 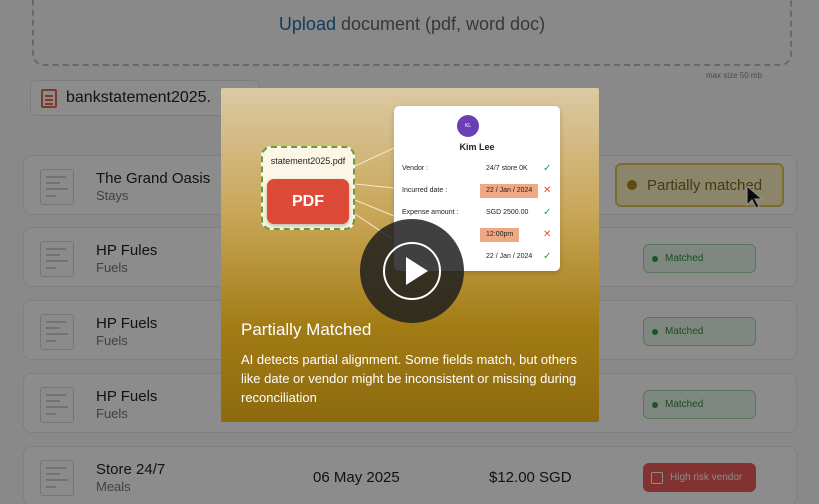 What do you see at coordinates (477, 147) in the screenshot?
I see `user-name: Kim Lee` at bounding box center [477, 147].